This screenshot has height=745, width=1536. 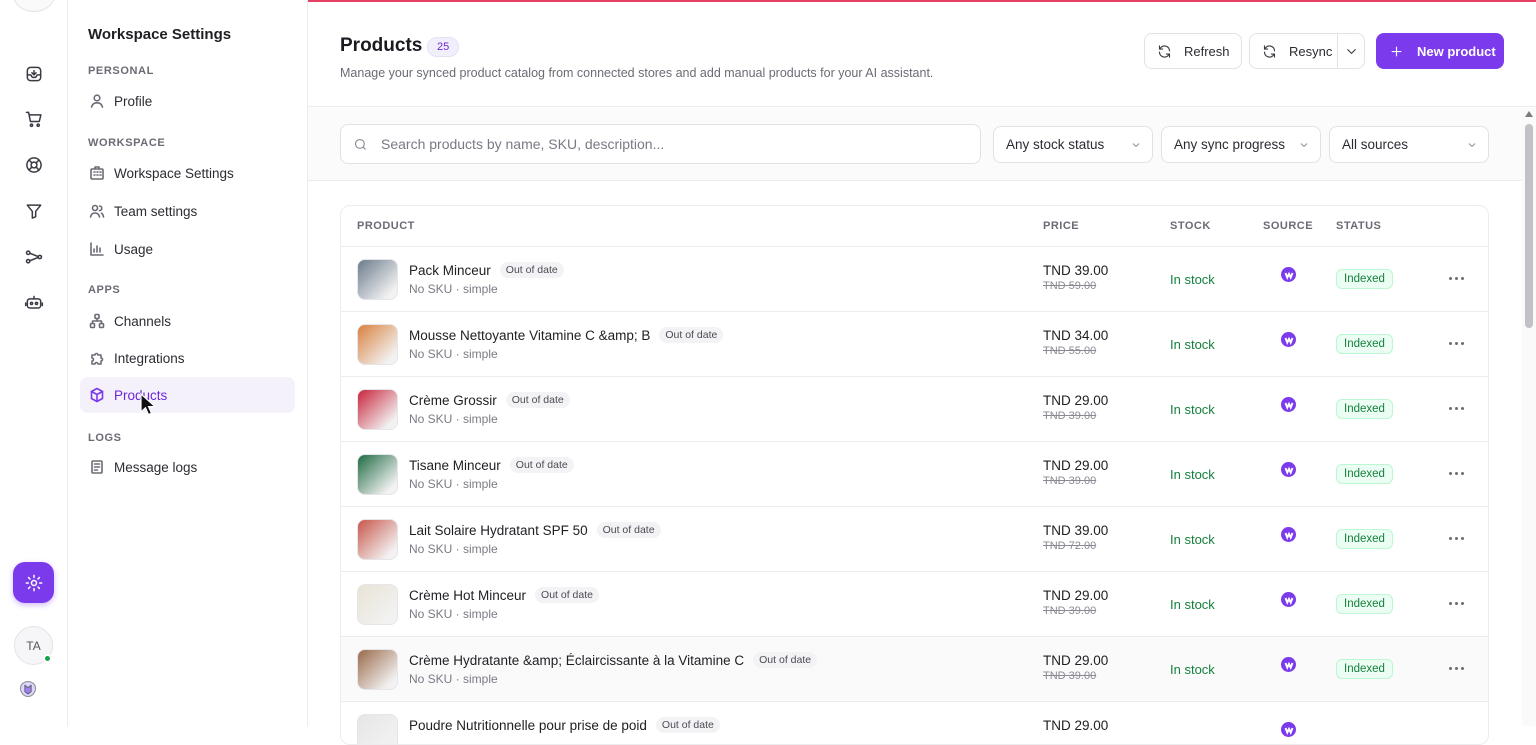 What do you see at coordinates (468, 595) in the screenshot?
I see `product-name: Crème Hot Minceur` at bounding box center [468, 595].